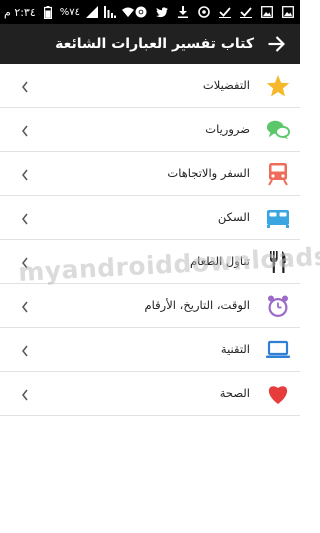 The height and width of the screenshot is (533, 320). What do you see at coordinates (278, 218) in the screenshot?
I see `bed-icon` at bounding box center [278, 218].